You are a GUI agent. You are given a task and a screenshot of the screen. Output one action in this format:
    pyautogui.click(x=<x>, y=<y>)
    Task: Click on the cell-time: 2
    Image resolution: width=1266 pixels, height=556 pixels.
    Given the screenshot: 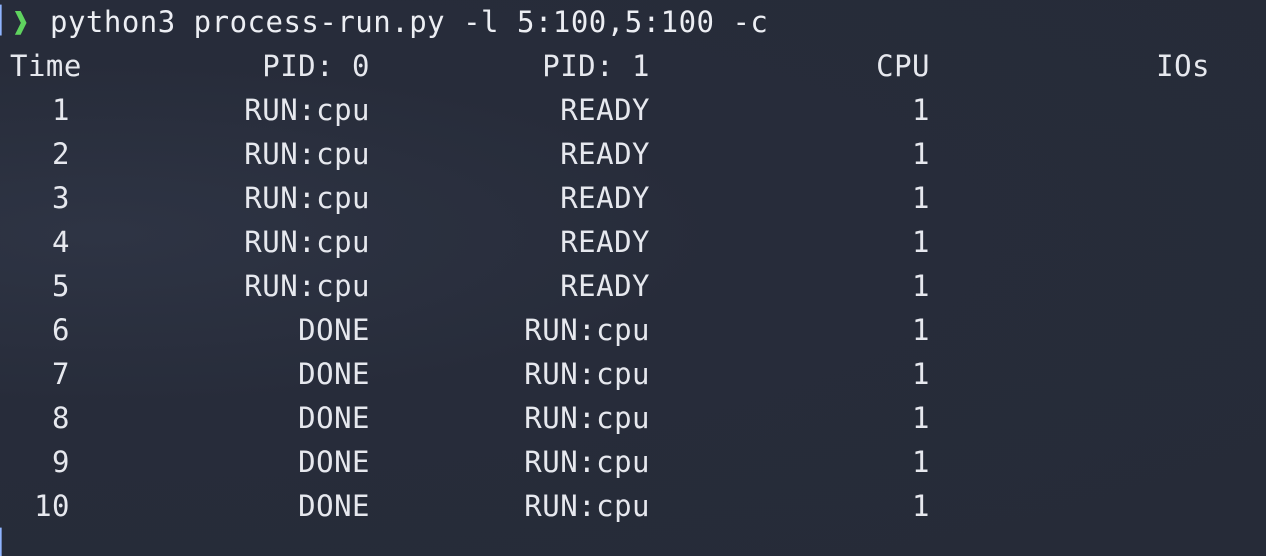 What is the action you would take?
    pyautogui.click(x=61, y=154)
    